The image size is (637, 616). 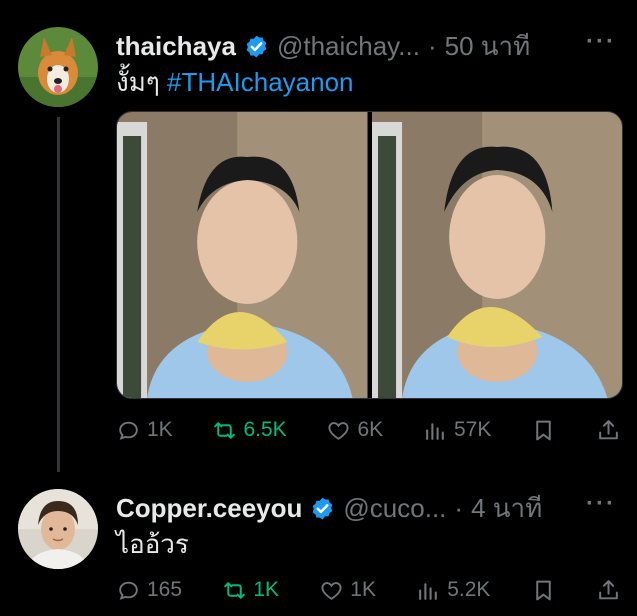 What do you see at coordinates (266, 589) in the screenshot?
I see `retweet-count: 1K` at bounding box center [266, 589].